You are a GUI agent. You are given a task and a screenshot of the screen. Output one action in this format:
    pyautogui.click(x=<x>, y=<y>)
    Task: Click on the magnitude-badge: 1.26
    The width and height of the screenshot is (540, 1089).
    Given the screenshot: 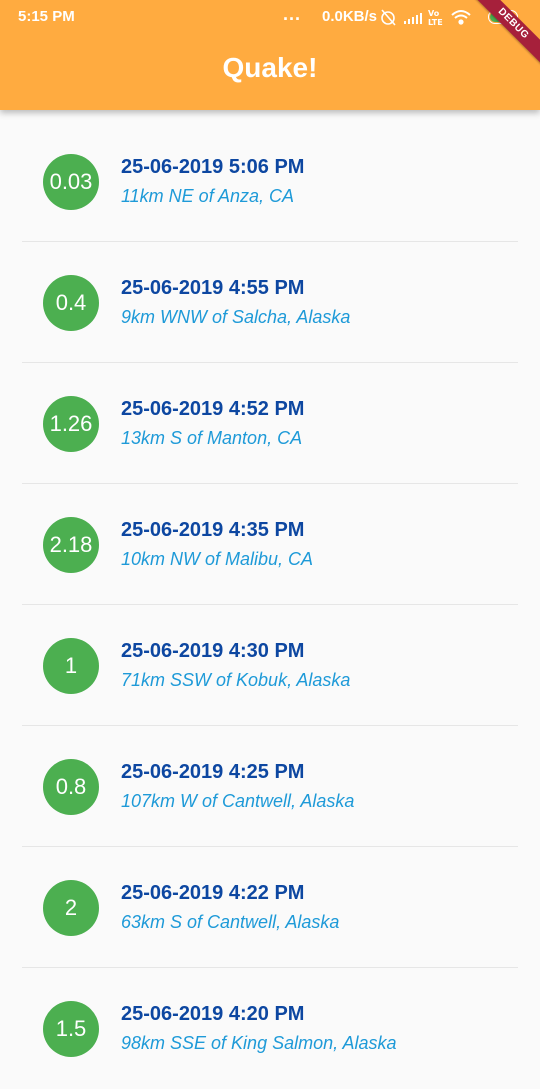 What is the action you would take?
    pyautogui.click(x=71, y=424)
    